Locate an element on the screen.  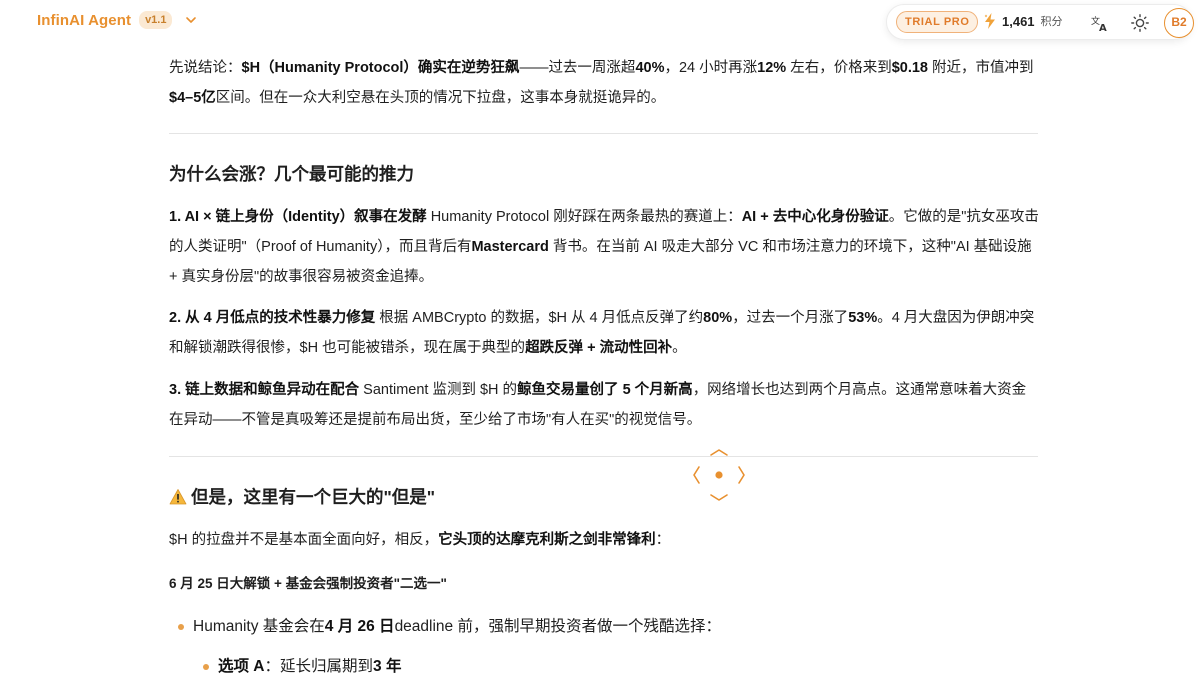
translate-icon: 文 A is located at coordinates (1100, 23).